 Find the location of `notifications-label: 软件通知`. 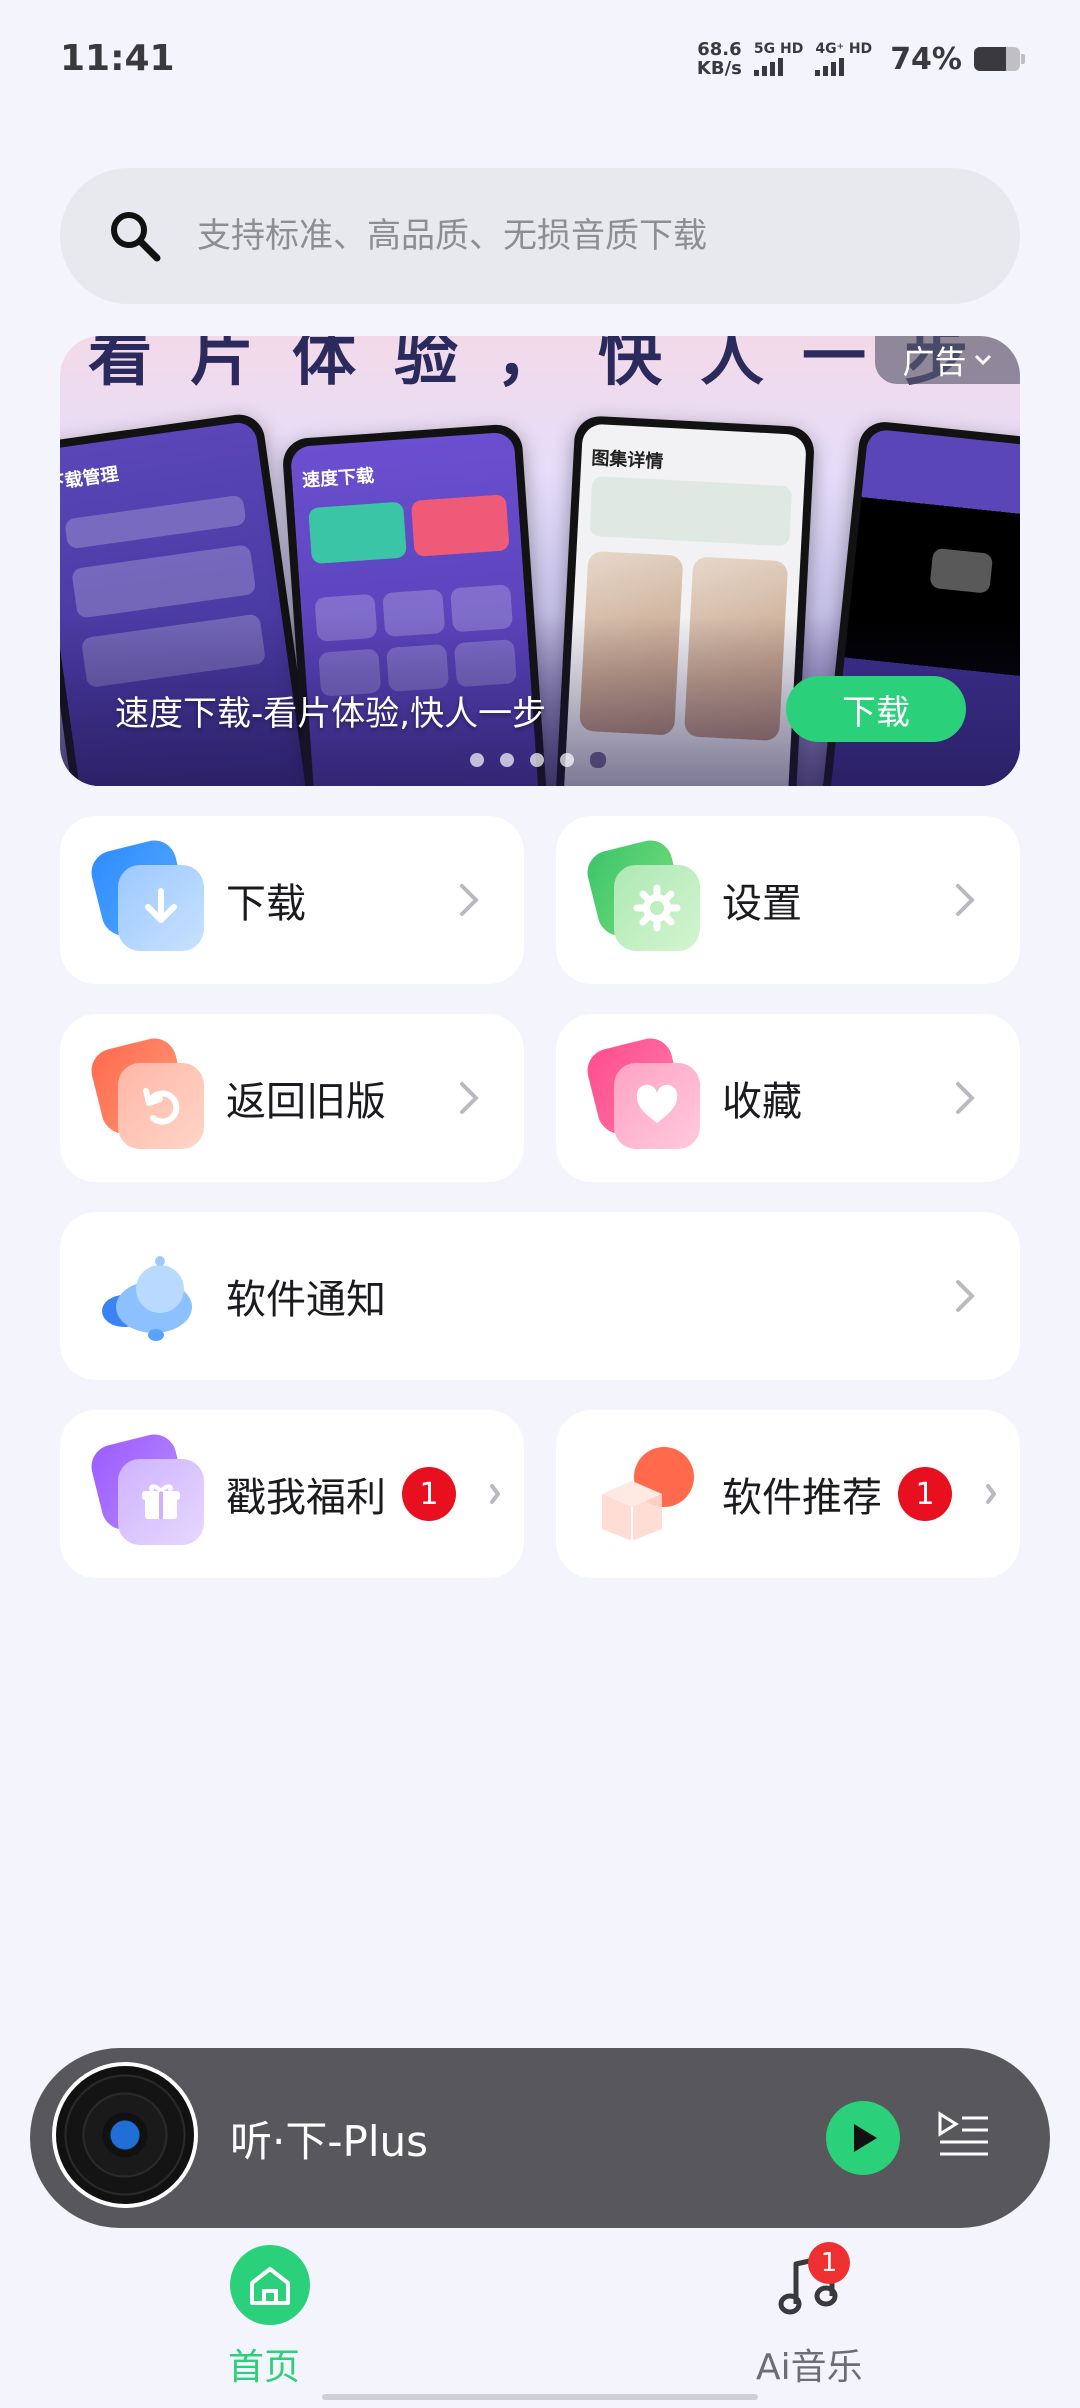

notifications-label: 软件通知 is located at coordinates (306, 1300).